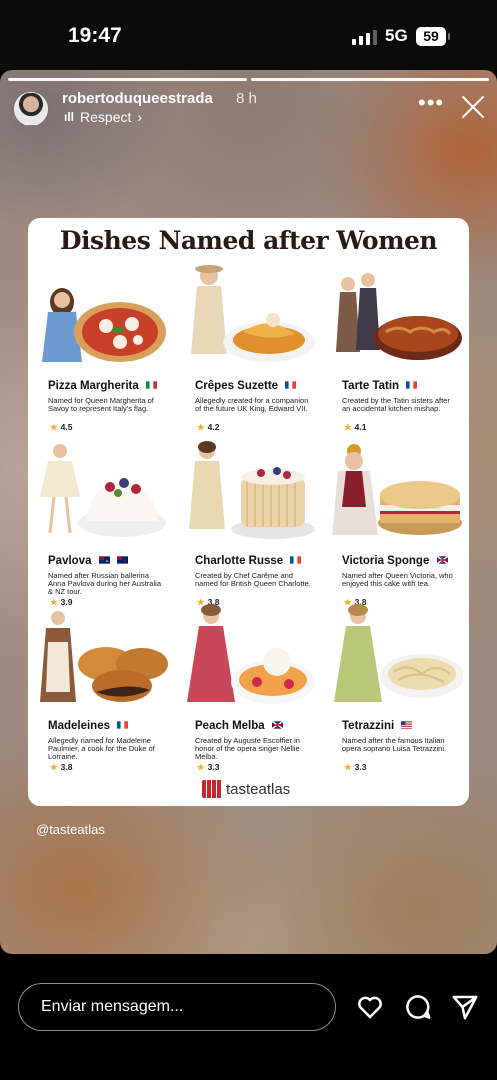 This screenshot has height=1080, width=497. Describe the element at coordinates (31, 109) in the screenshot. I see `avatar` at that location.